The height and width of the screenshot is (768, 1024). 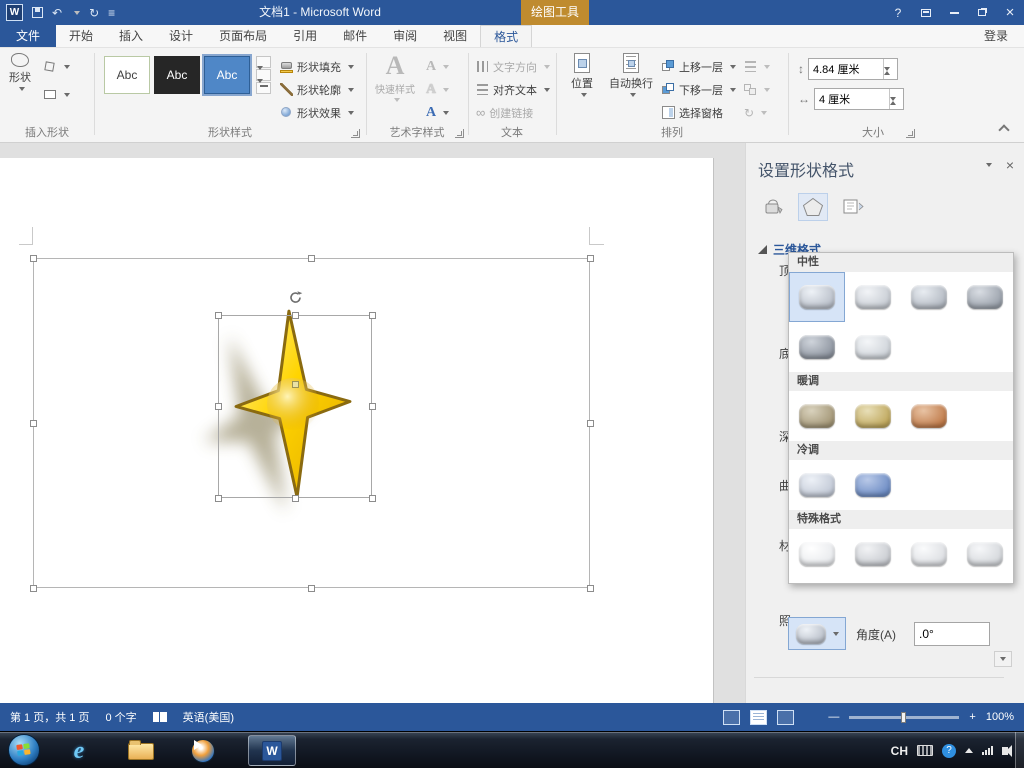 I want to click on zoom-level: 100%, so click(x=1000, y=717).